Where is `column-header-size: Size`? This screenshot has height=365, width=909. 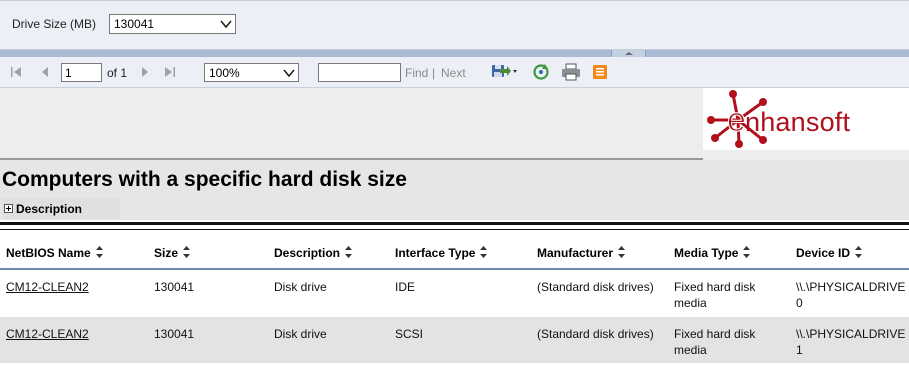 column-header-size: Size is located at coordinates (172, 253).